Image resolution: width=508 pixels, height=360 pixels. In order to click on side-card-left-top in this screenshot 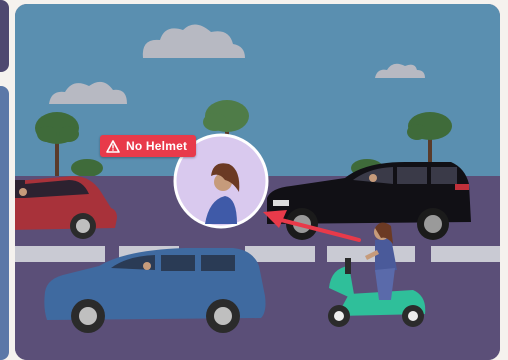, I will do `click(4, 36)`.